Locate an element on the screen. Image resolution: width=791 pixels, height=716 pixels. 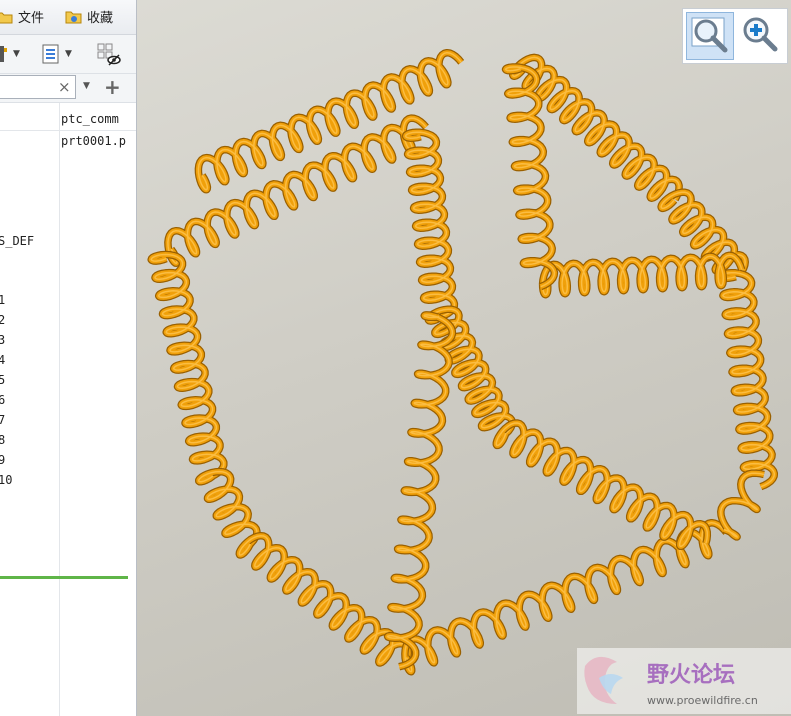
column-divider is located at coordinates (59, 409).